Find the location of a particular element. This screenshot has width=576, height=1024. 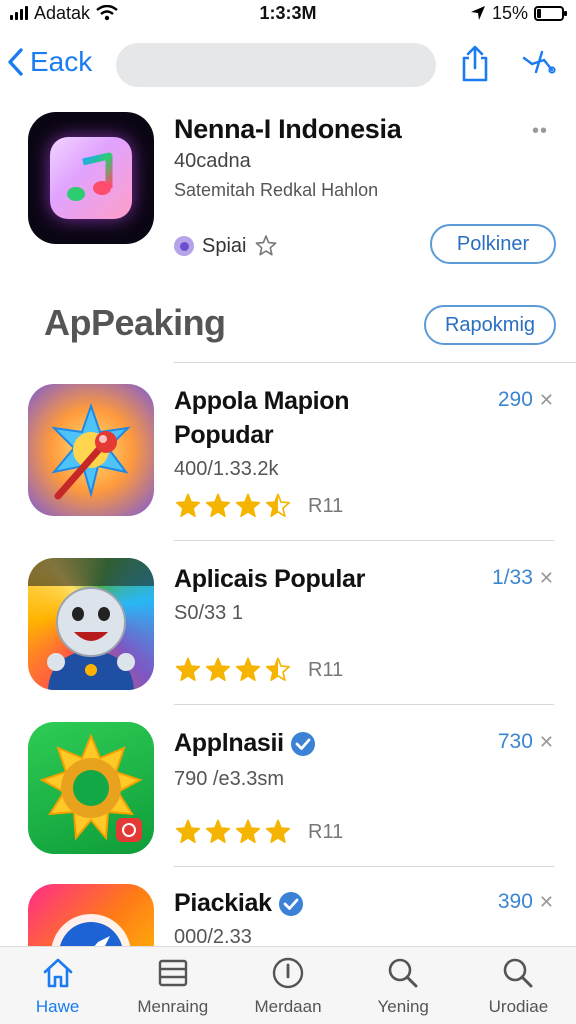

app-title: Piackiak is located at coordinates (239, 903).